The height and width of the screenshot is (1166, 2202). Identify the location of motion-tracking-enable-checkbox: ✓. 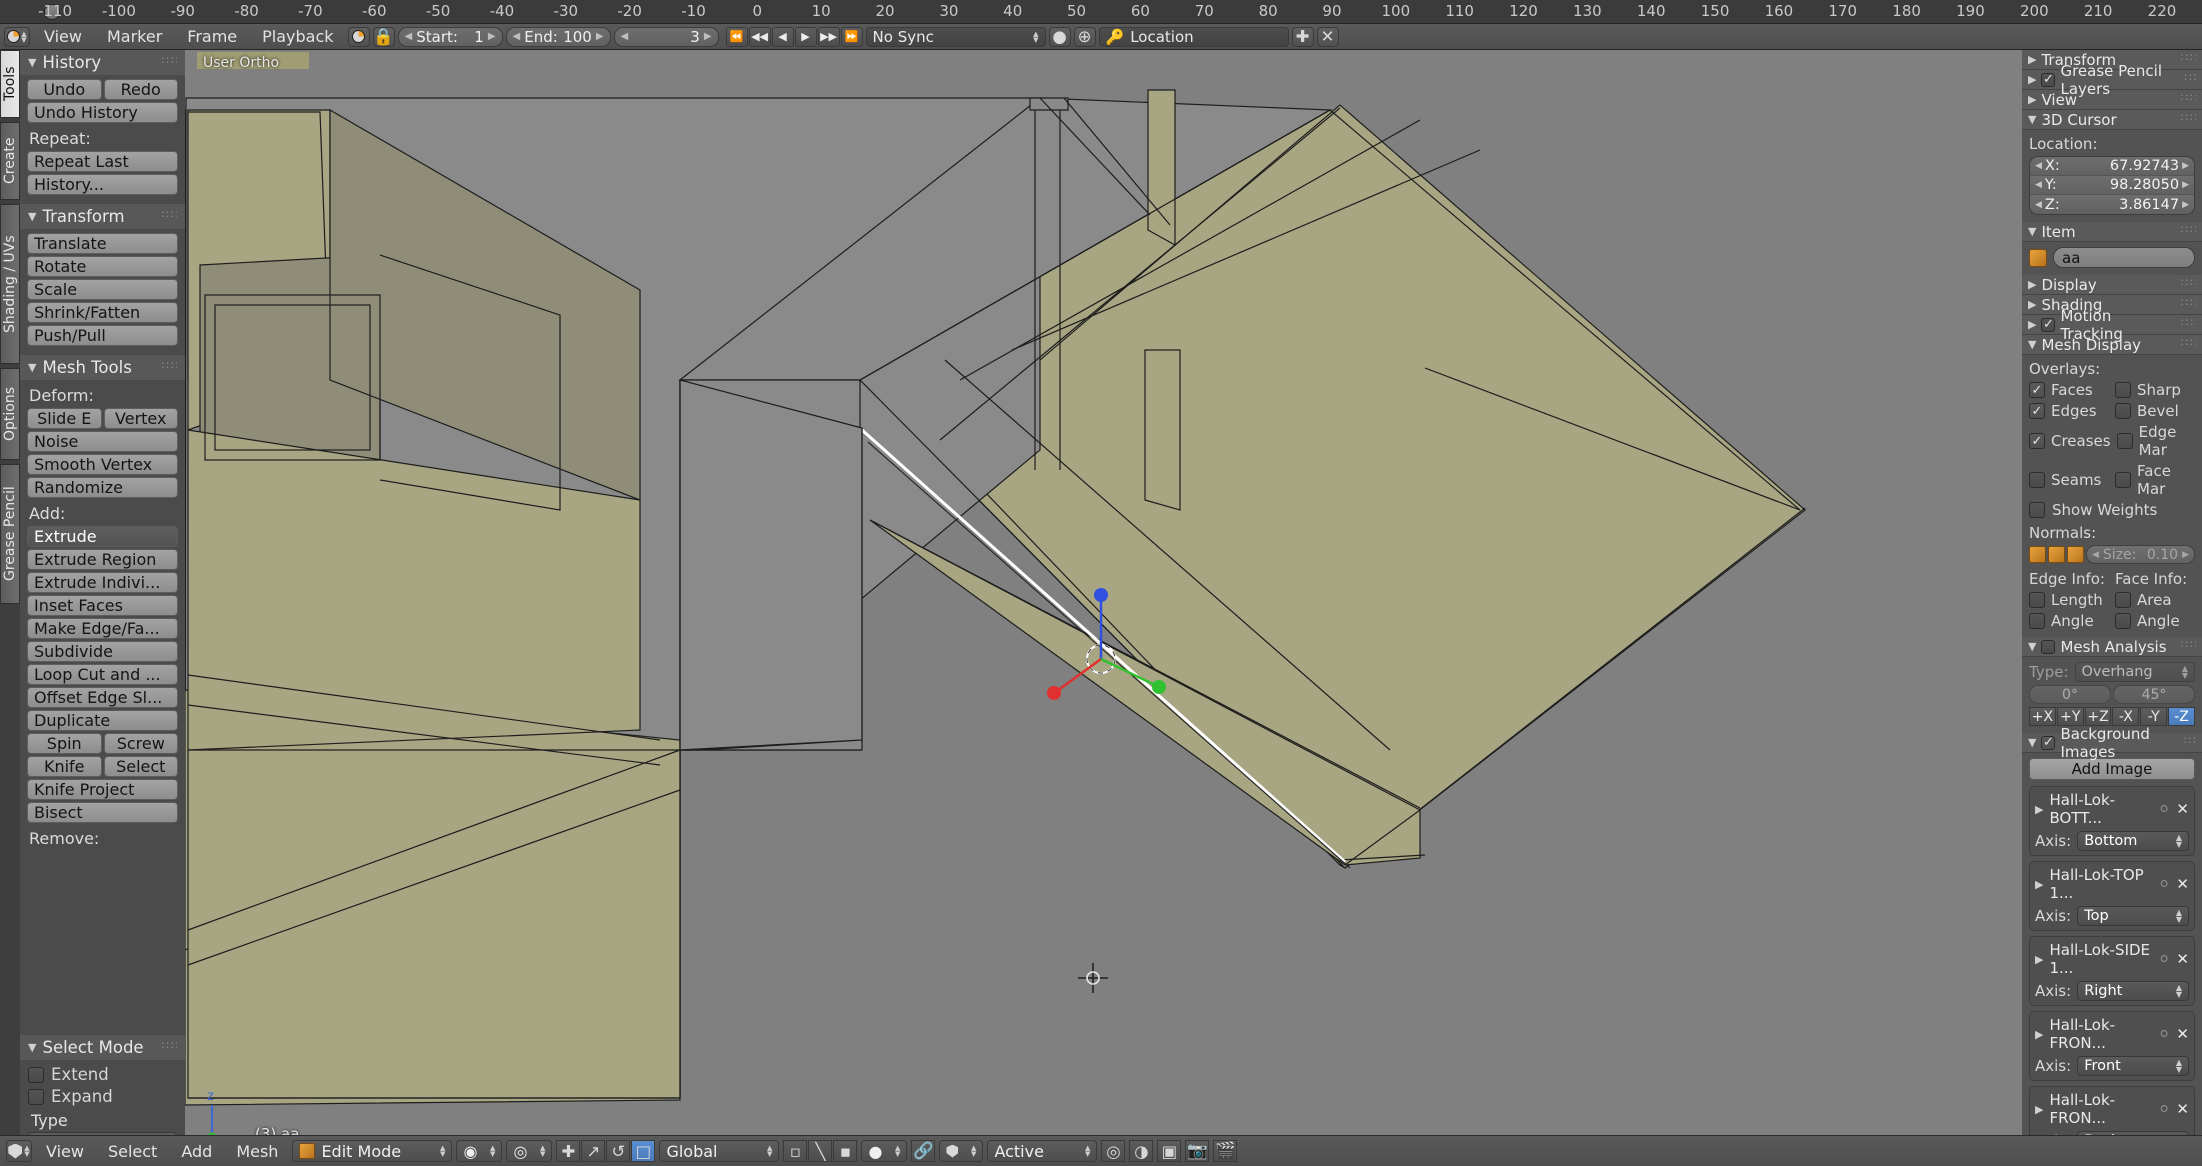
(2048, 324).